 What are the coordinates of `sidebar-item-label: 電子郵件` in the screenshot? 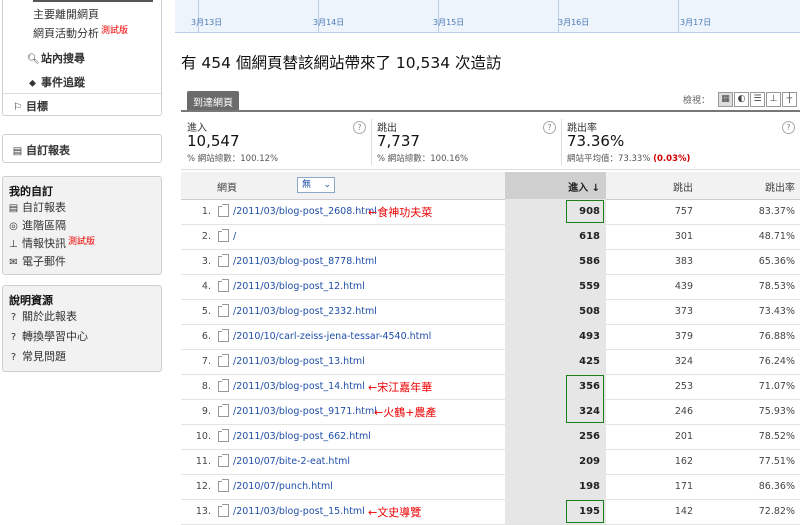 It's located at (44, 261).